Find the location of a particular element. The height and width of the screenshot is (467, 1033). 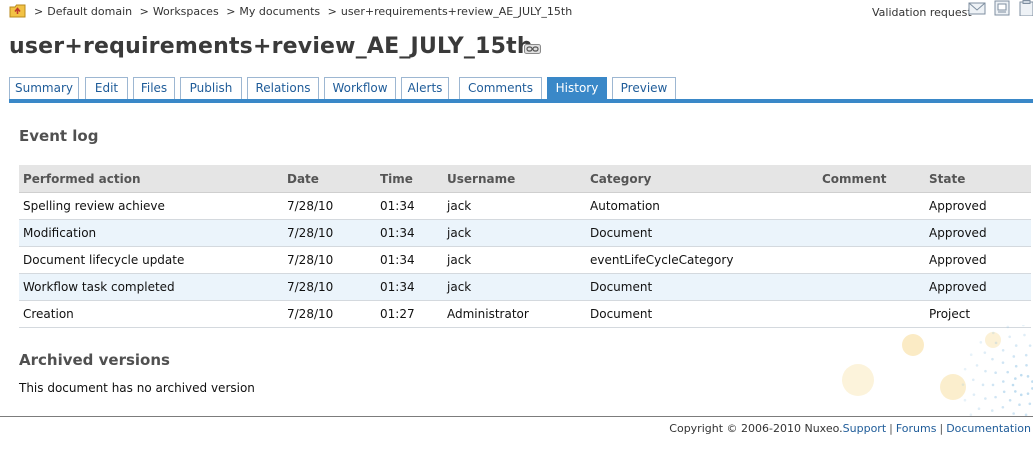

print-icon is located at coordinates (1003, 8).